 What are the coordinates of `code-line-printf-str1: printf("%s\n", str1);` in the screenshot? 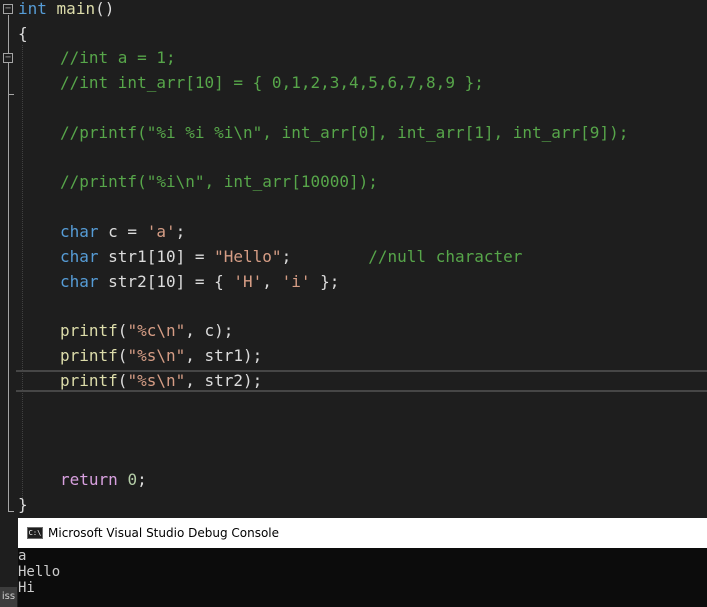 It's located at (161, 356).